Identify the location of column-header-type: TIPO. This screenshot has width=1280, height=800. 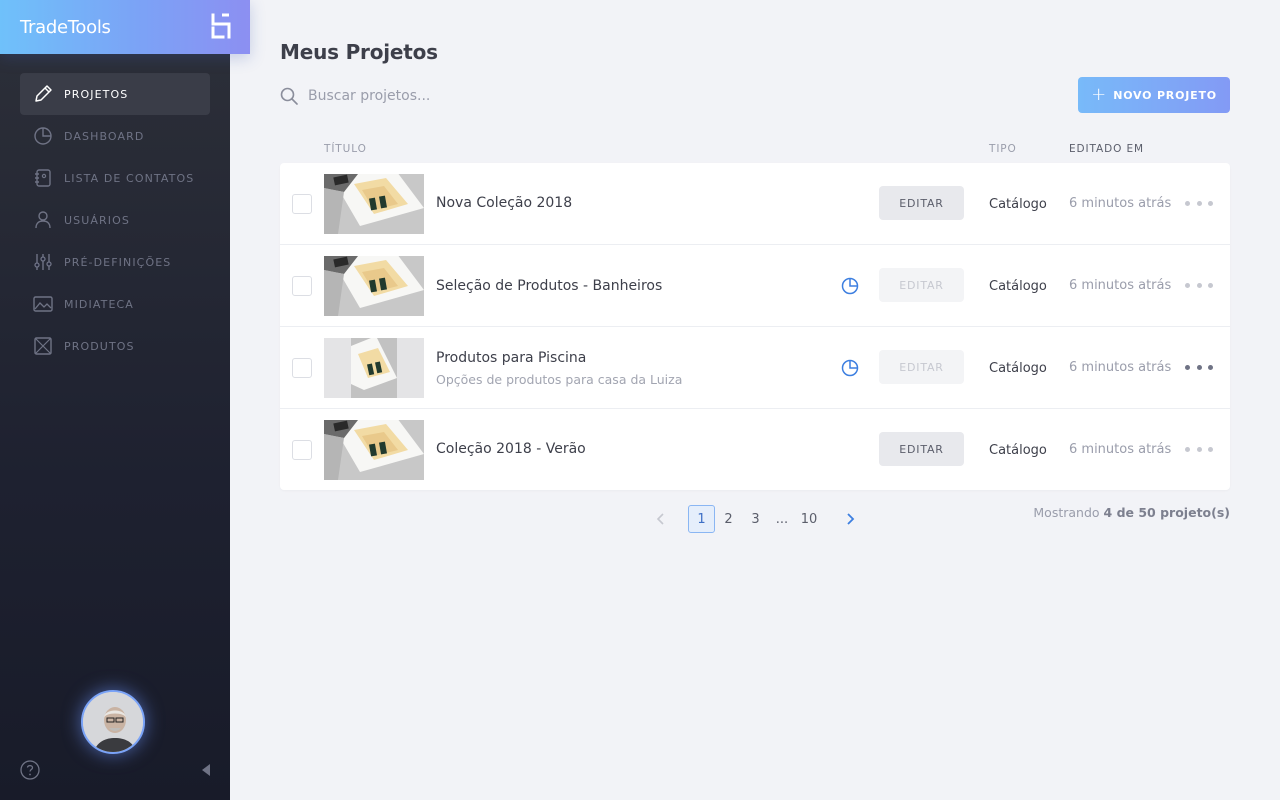
(1003, 149).